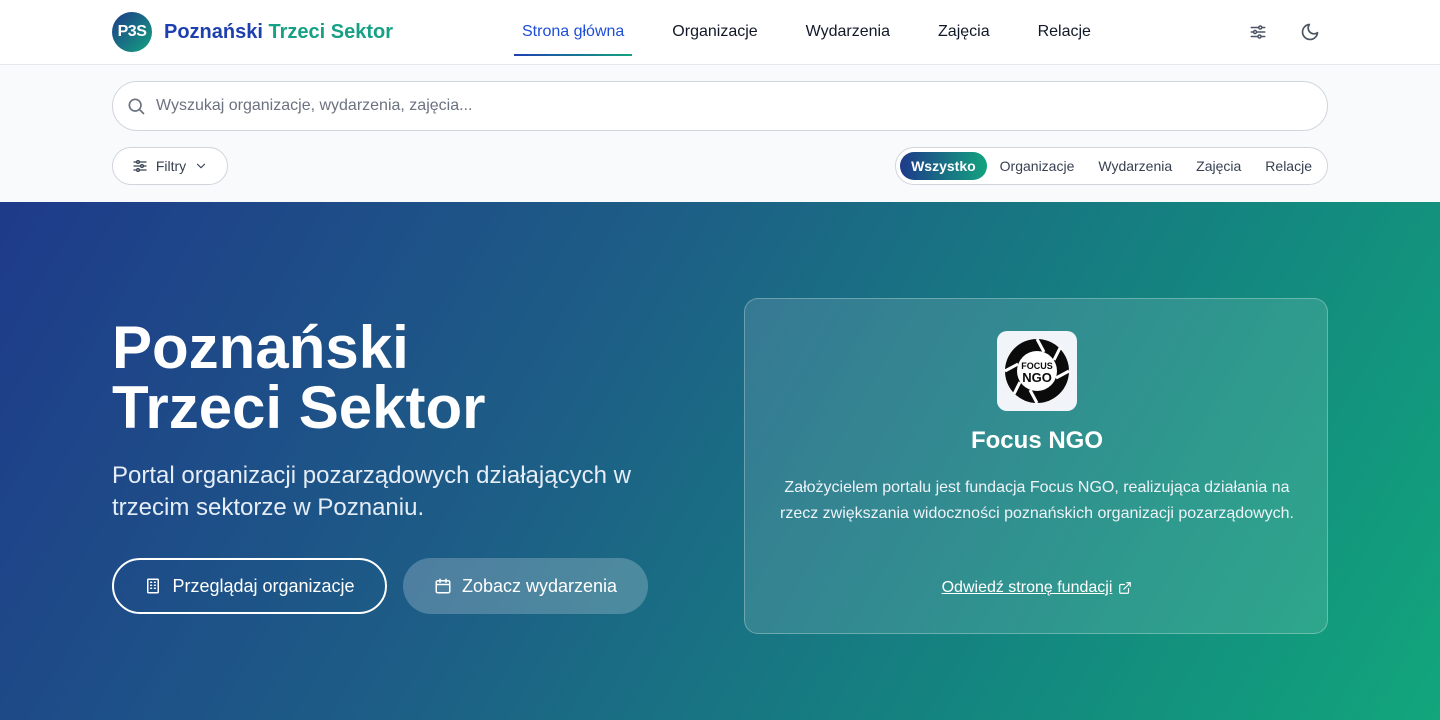 Image resolution: width=1440 pixels, height=720 pixels. I want to click on visit-foundation-label: Odwiedź stronę fundacji, so click(1027, 587).